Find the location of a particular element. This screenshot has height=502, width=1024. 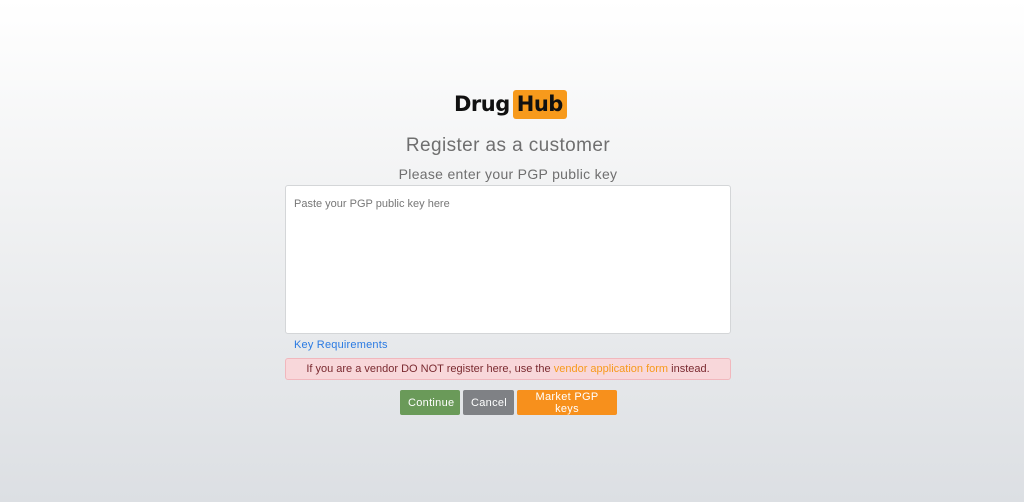

logo-text: Drug is located at coordinates (482, 104).